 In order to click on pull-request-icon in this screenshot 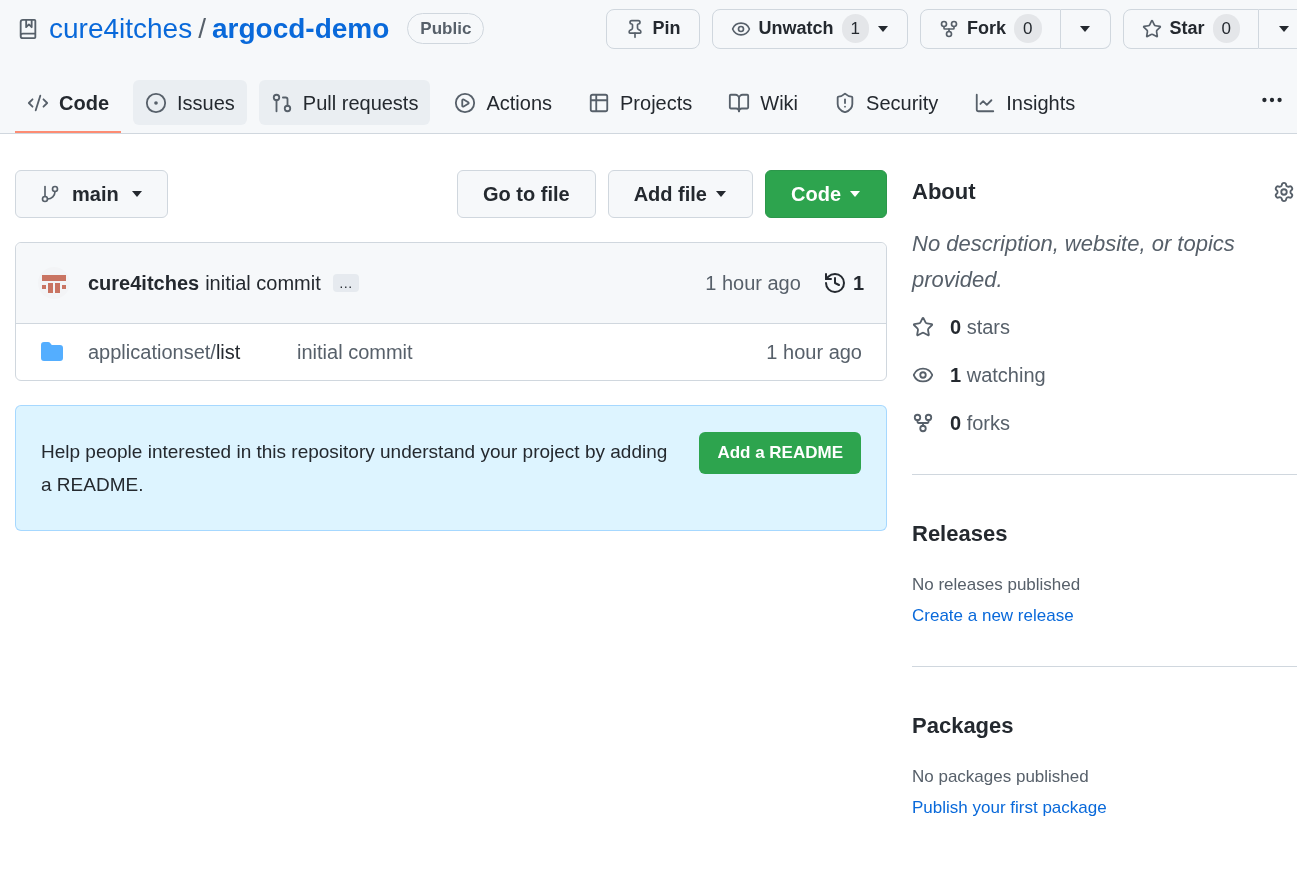, I will do `click(281, 102)`.